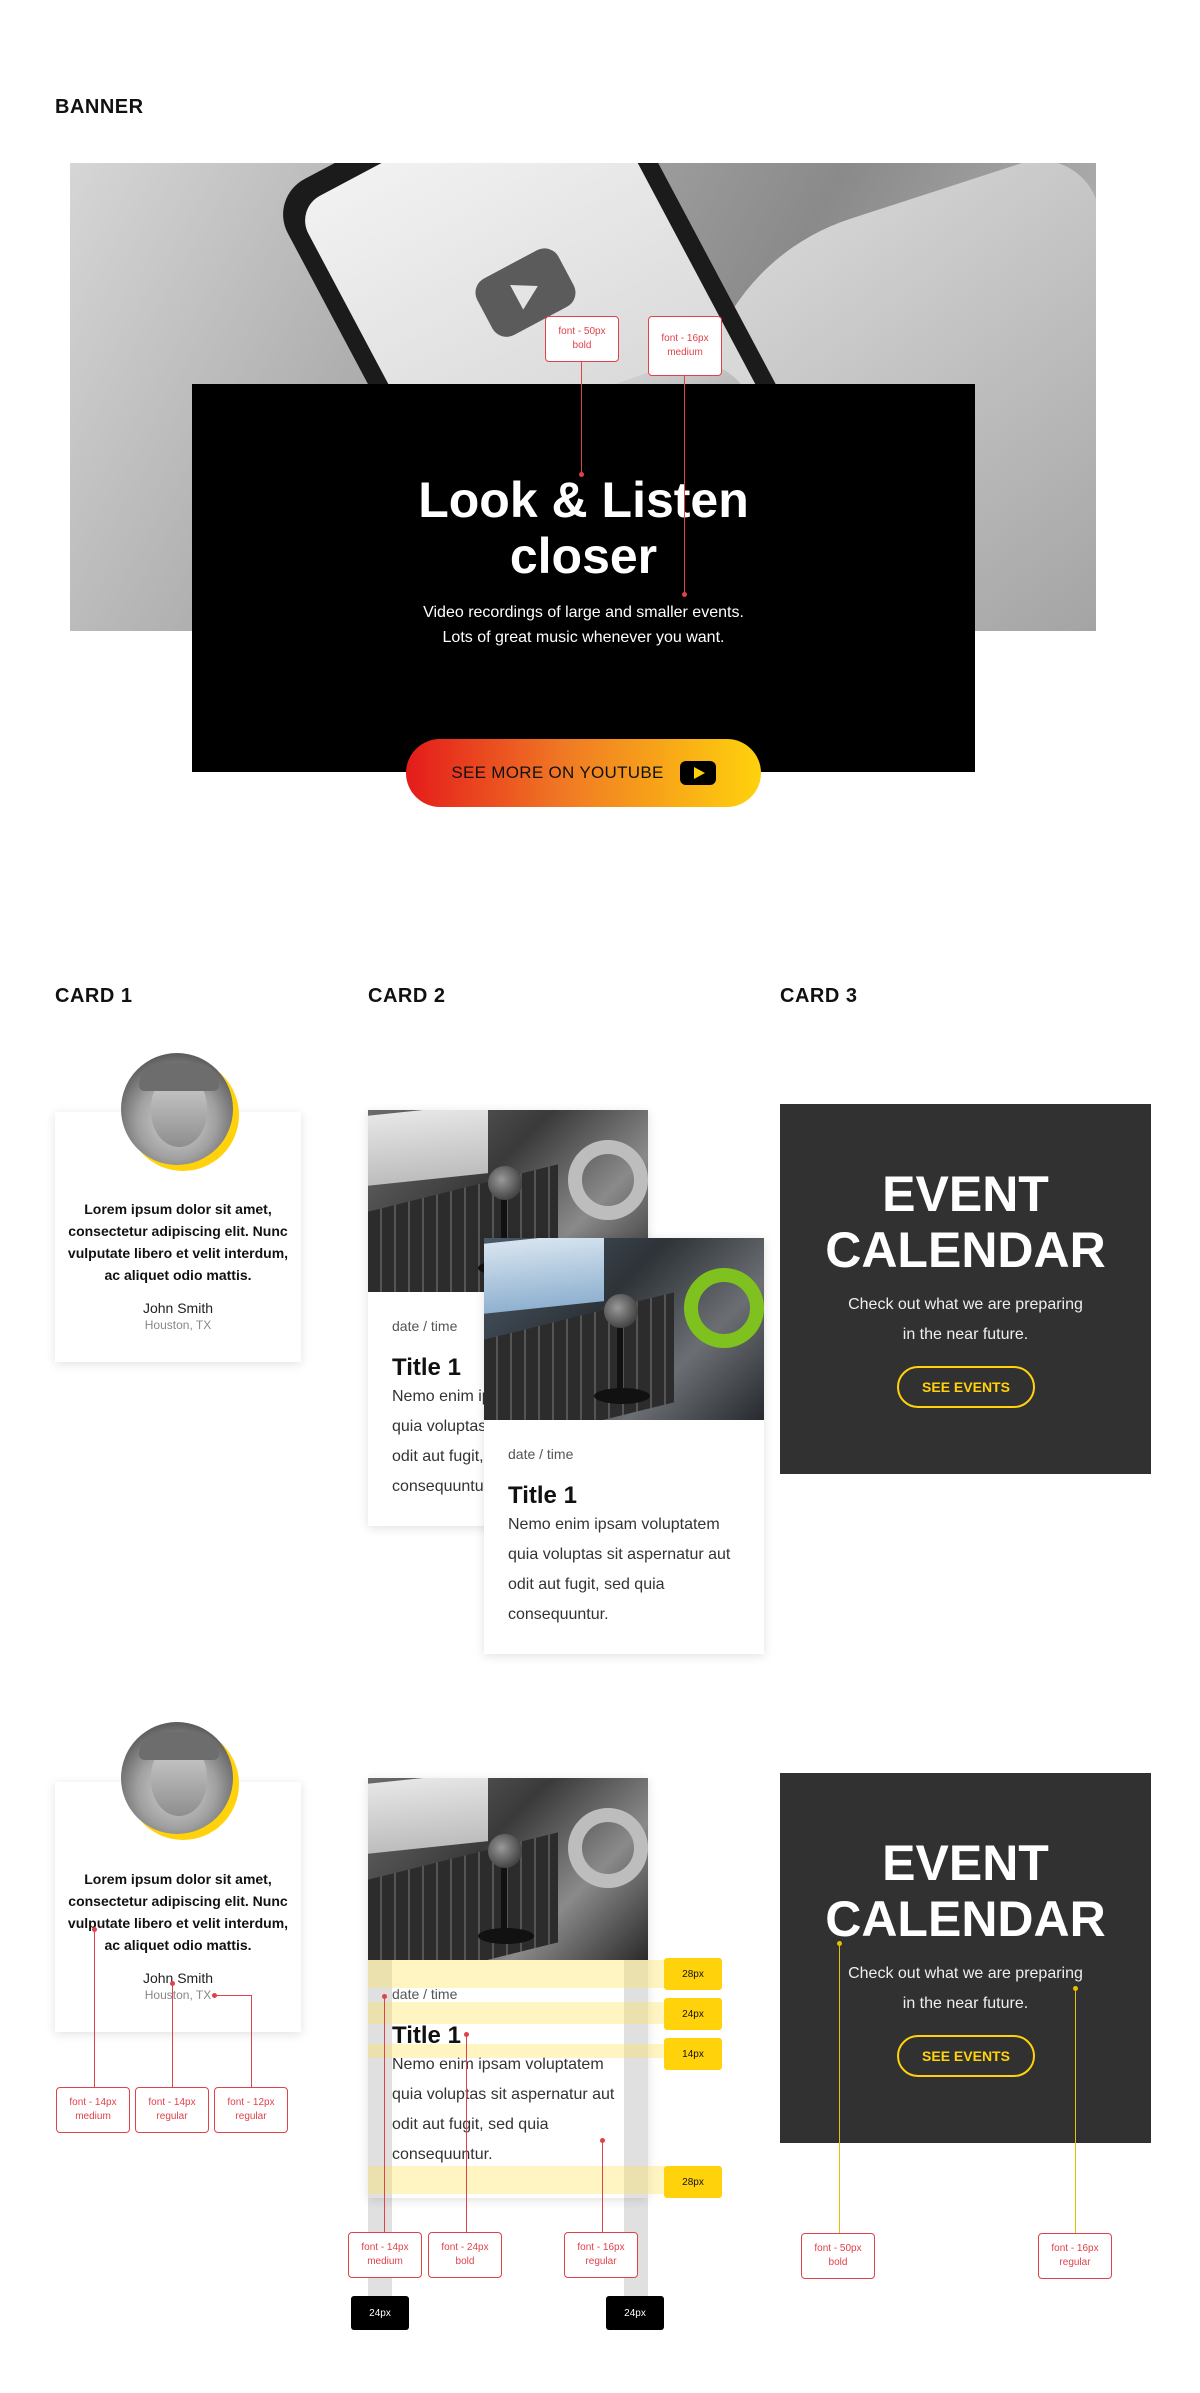  I want to click on card3-section-label: CARD 3, so click(819, 996).